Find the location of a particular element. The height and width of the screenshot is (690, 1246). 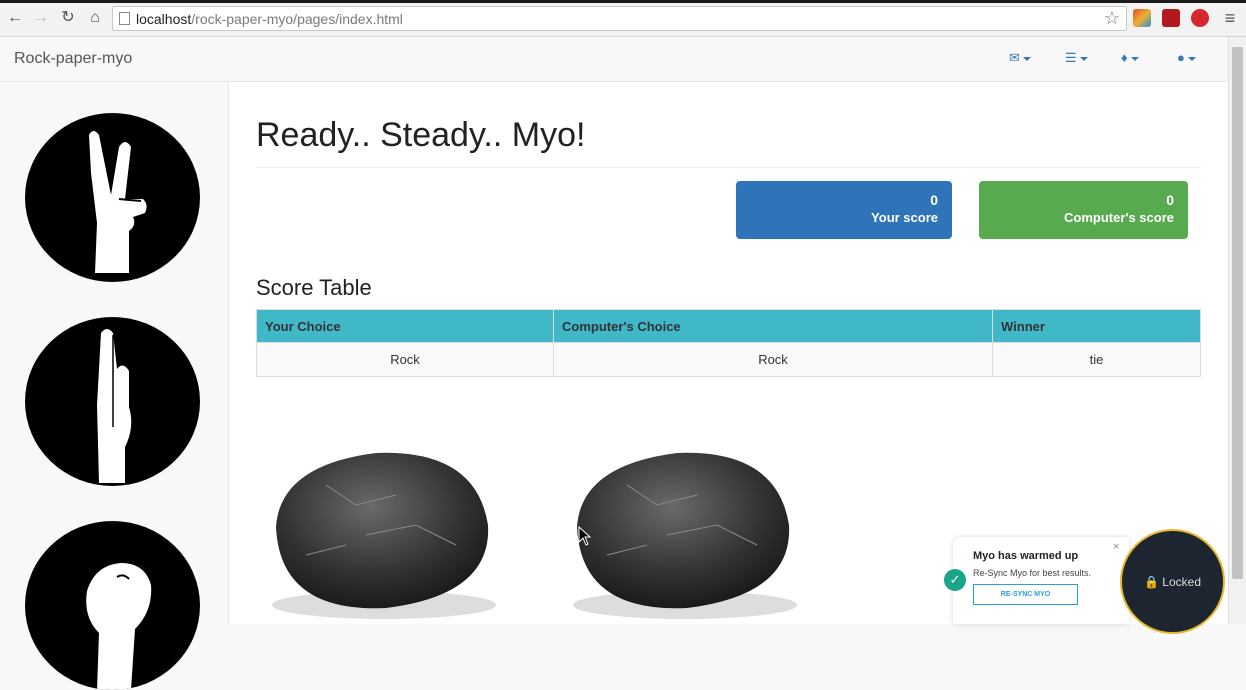

your-score-panel: 0 Your score is located at coordinates (844, 210).